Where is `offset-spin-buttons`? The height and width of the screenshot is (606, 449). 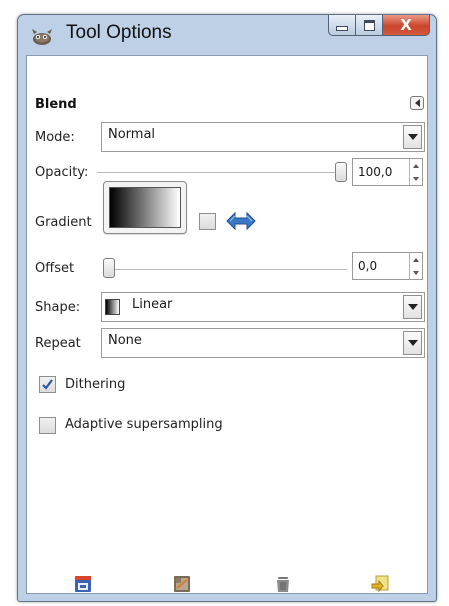
offset-spin-buttons is located at coordinates (415, 266).